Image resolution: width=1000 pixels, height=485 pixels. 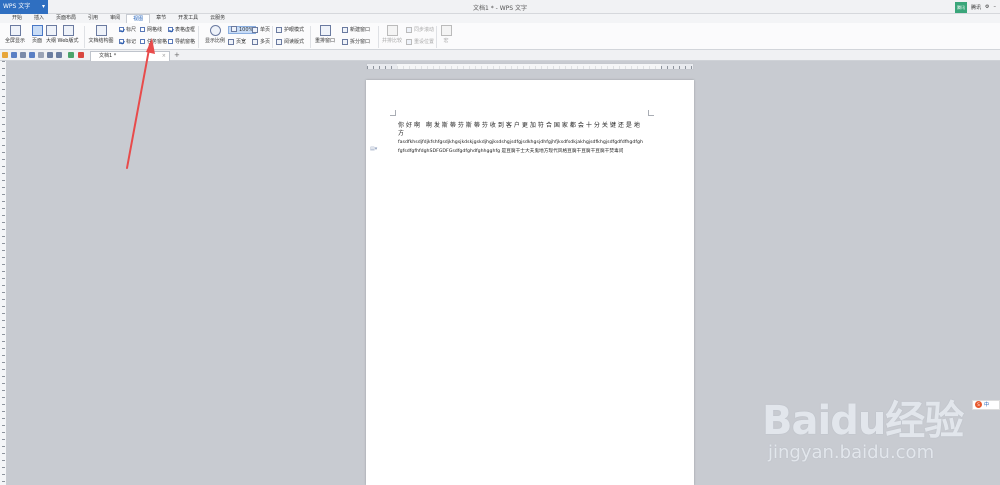 What do you see at coordinates (978, 404) in the screenshot?
I see `sogou-icon: S` at bounding box center [978, 404].